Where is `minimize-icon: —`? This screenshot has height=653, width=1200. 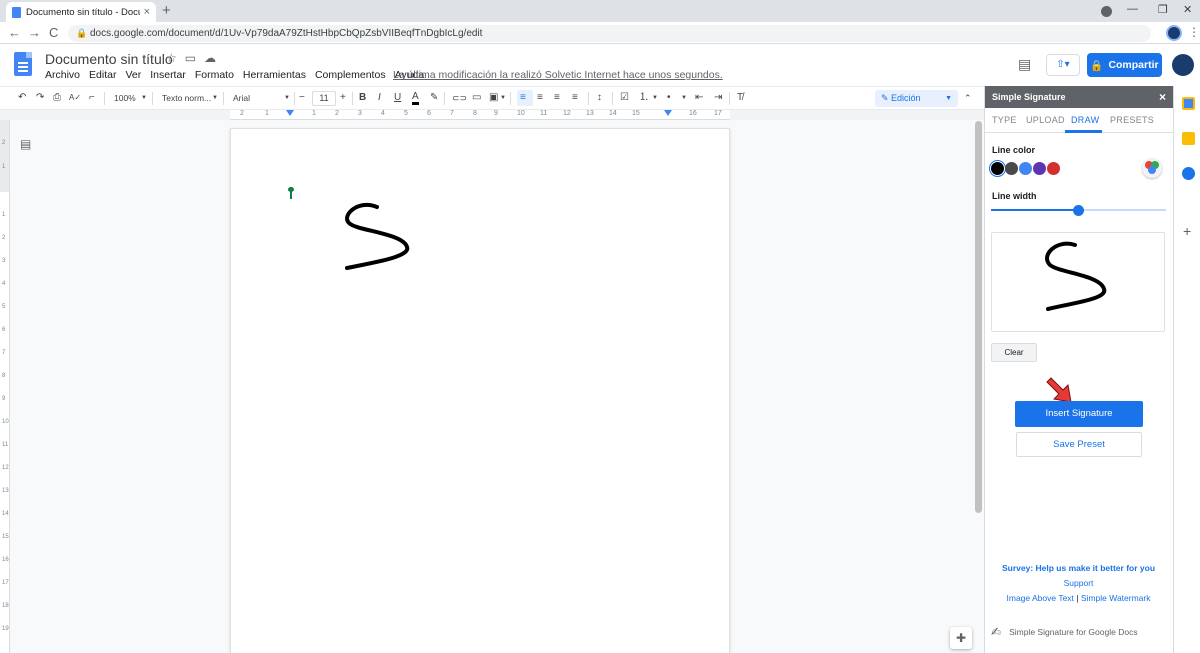 minimize-icon: — is located at coordinates (1132, 9).